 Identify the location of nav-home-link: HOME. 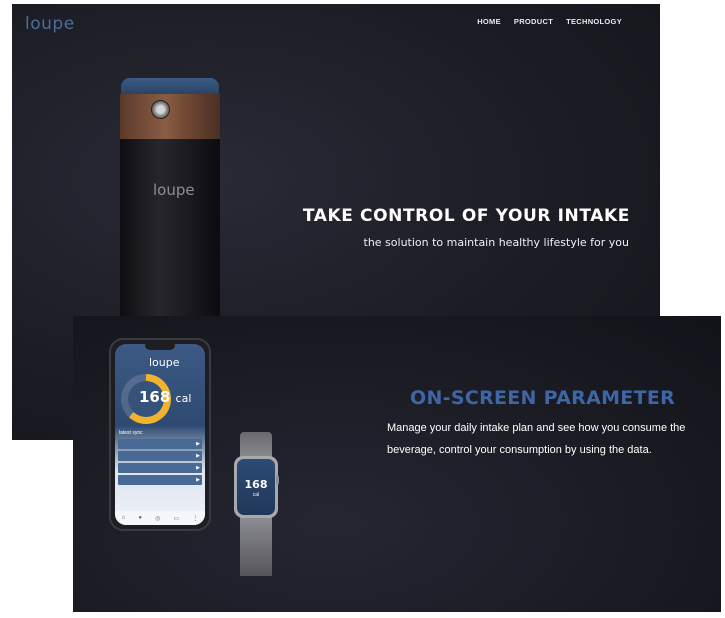
(489, 21).